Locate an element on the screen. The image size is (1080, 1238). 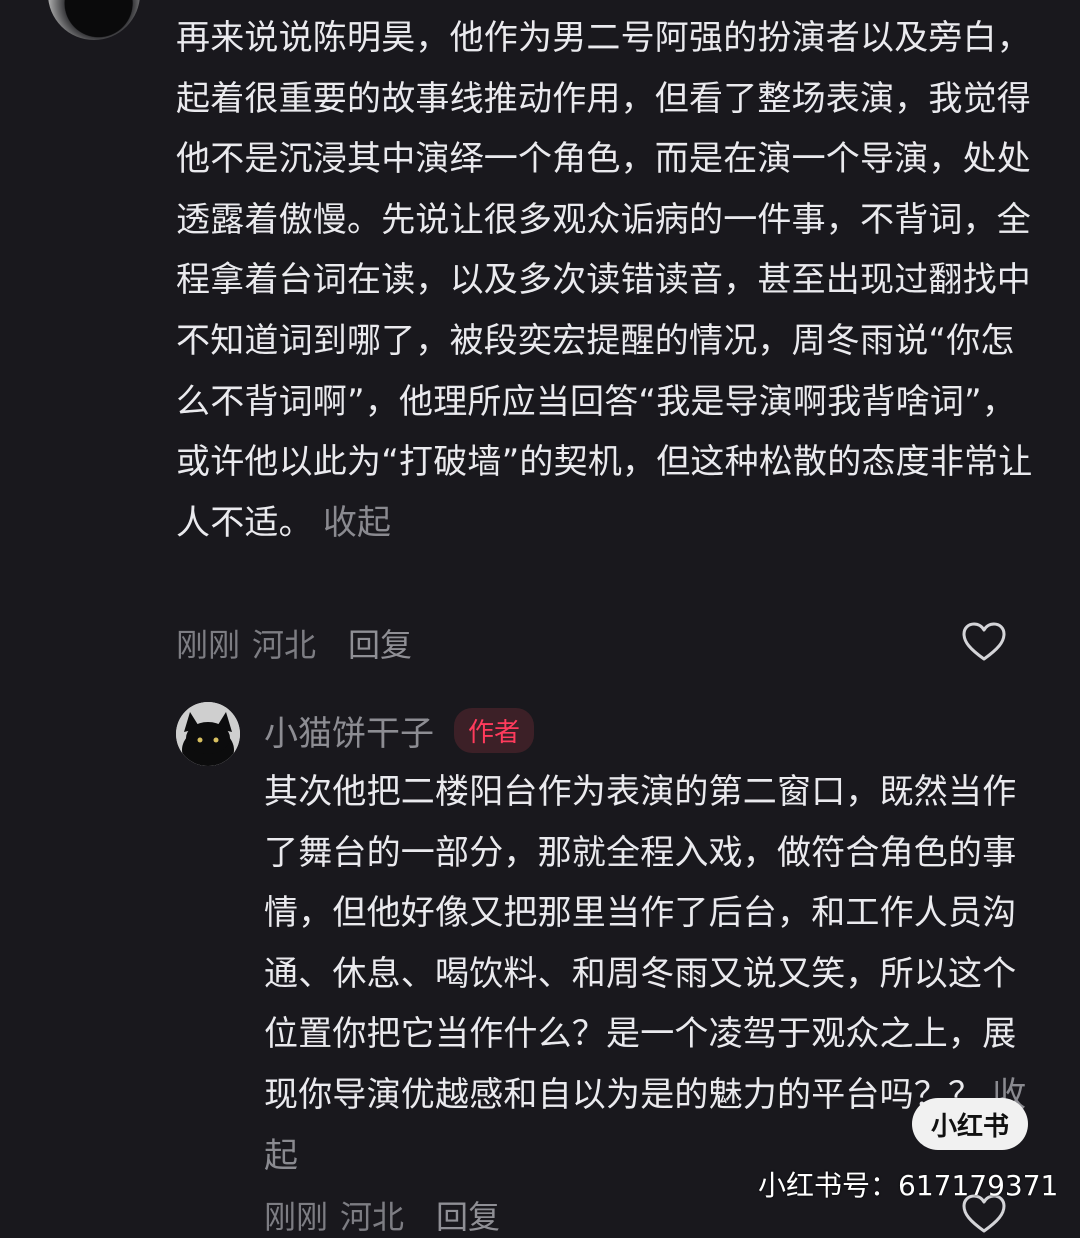
reply-avatar is located at coordinates (208, 734).